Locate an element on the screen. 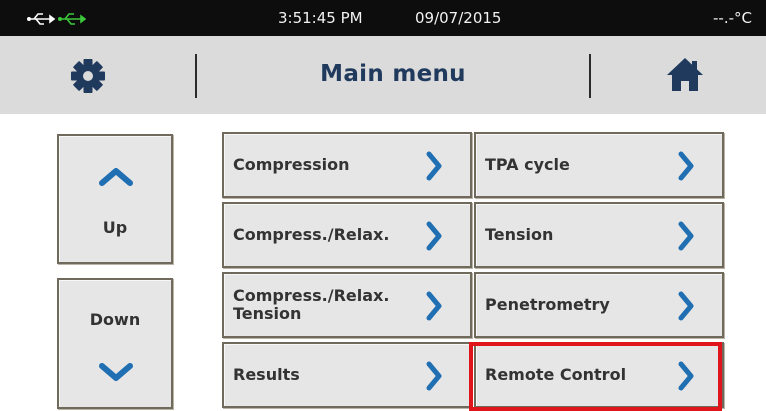 Image resolution: width=766 pixels, height=411 pixels. menu-button-compress-relax-tension: Compress./Relax. Tension is located at coordinates (347, 305).